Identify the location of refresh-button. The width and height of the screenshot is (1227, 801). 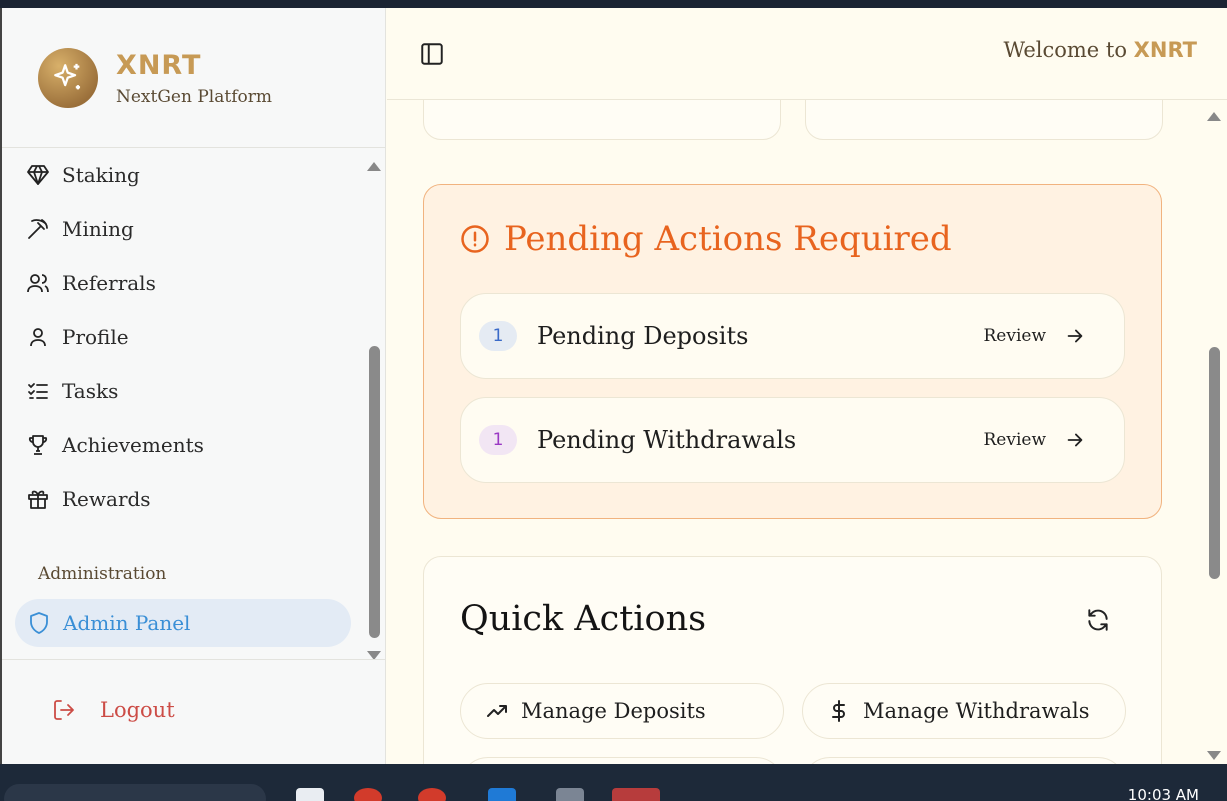
(1098, 620).